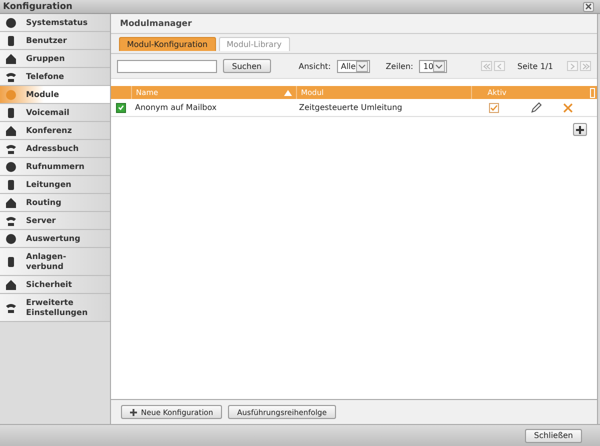 The image size is (600, 446). What do you see at coordinates (247, 66) in the screenshot?
I see `search-button: Suchen` at bounding box center [247, 66].